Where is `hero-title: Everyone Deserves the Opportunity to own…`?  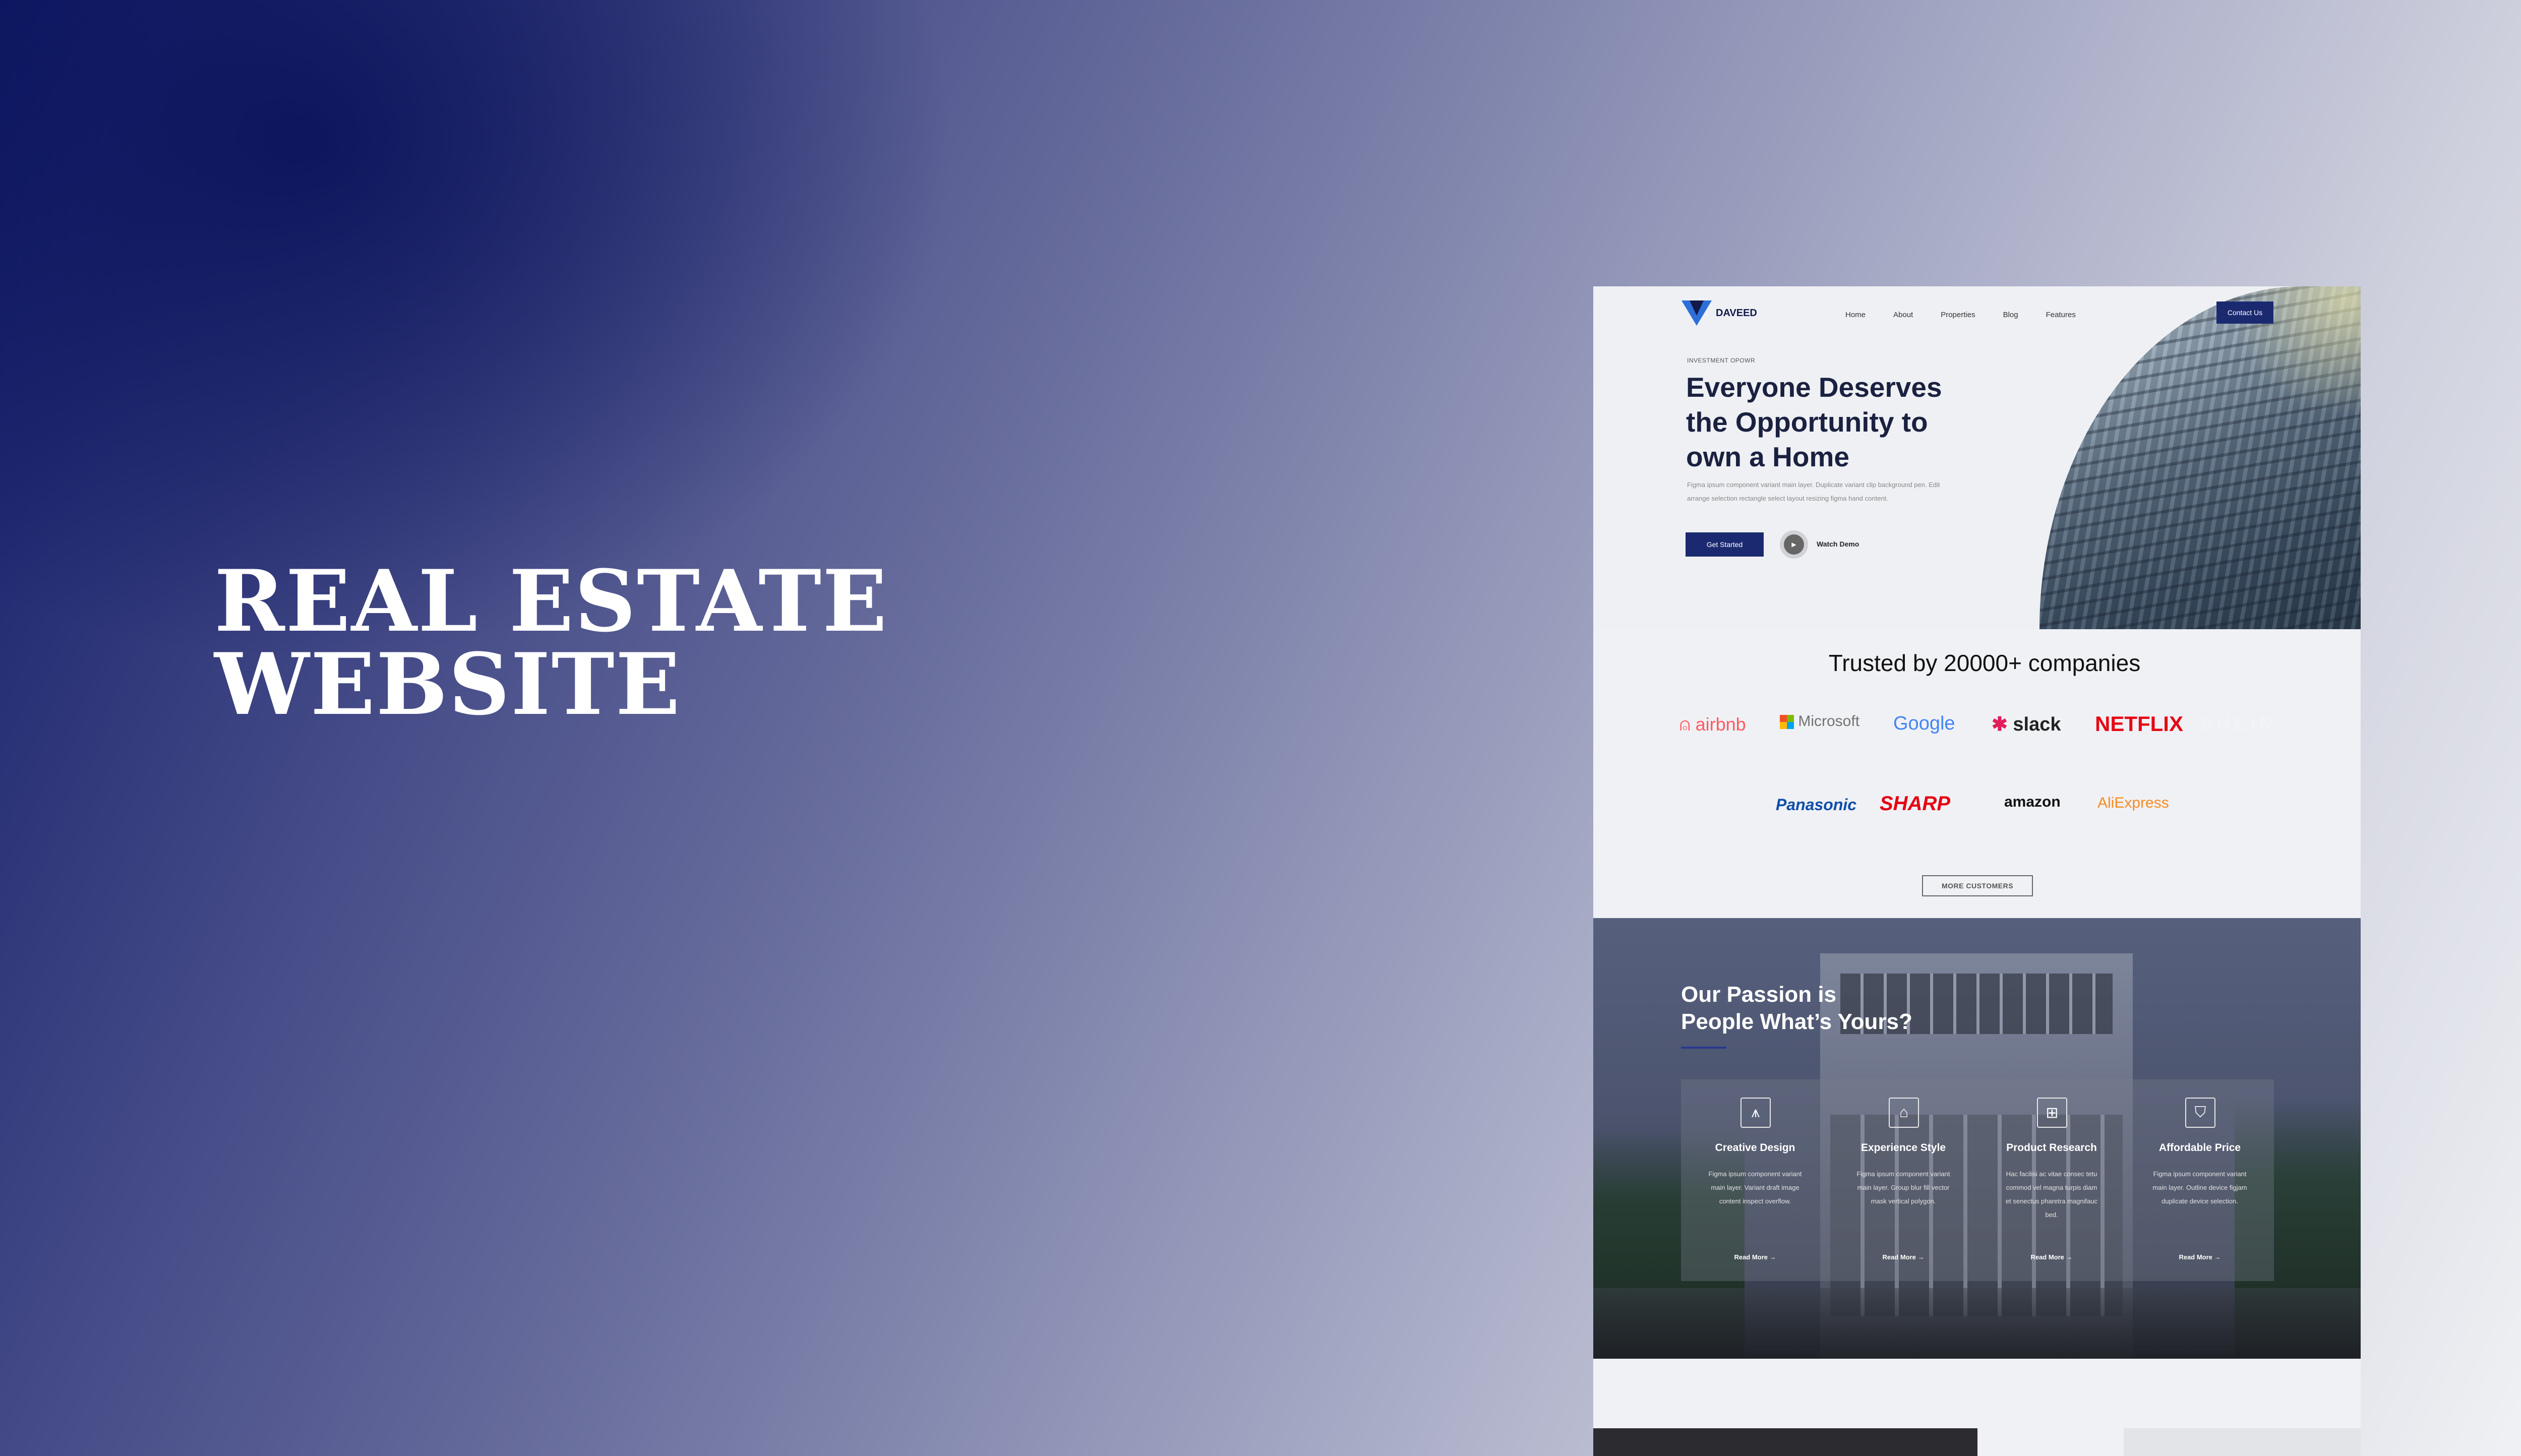 hero-title: Everyone Deserves the Opportunity to own… is located at coordinates (1814, 422).